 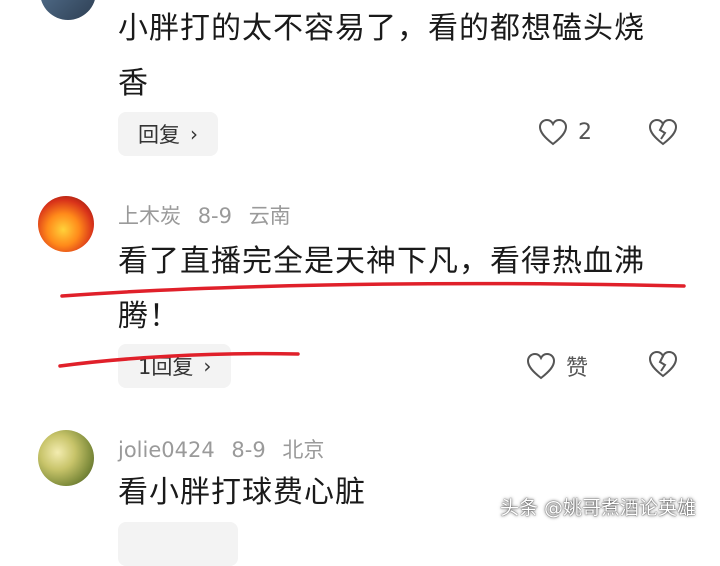 I want to click on like-button: 赞, so click(x=557, y=366).